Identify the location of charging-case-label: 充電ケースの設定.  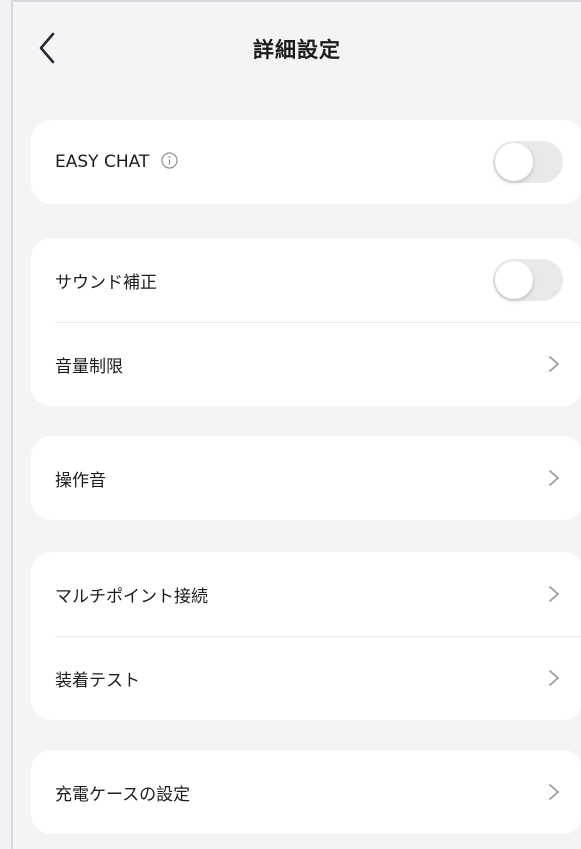
(123, 794).